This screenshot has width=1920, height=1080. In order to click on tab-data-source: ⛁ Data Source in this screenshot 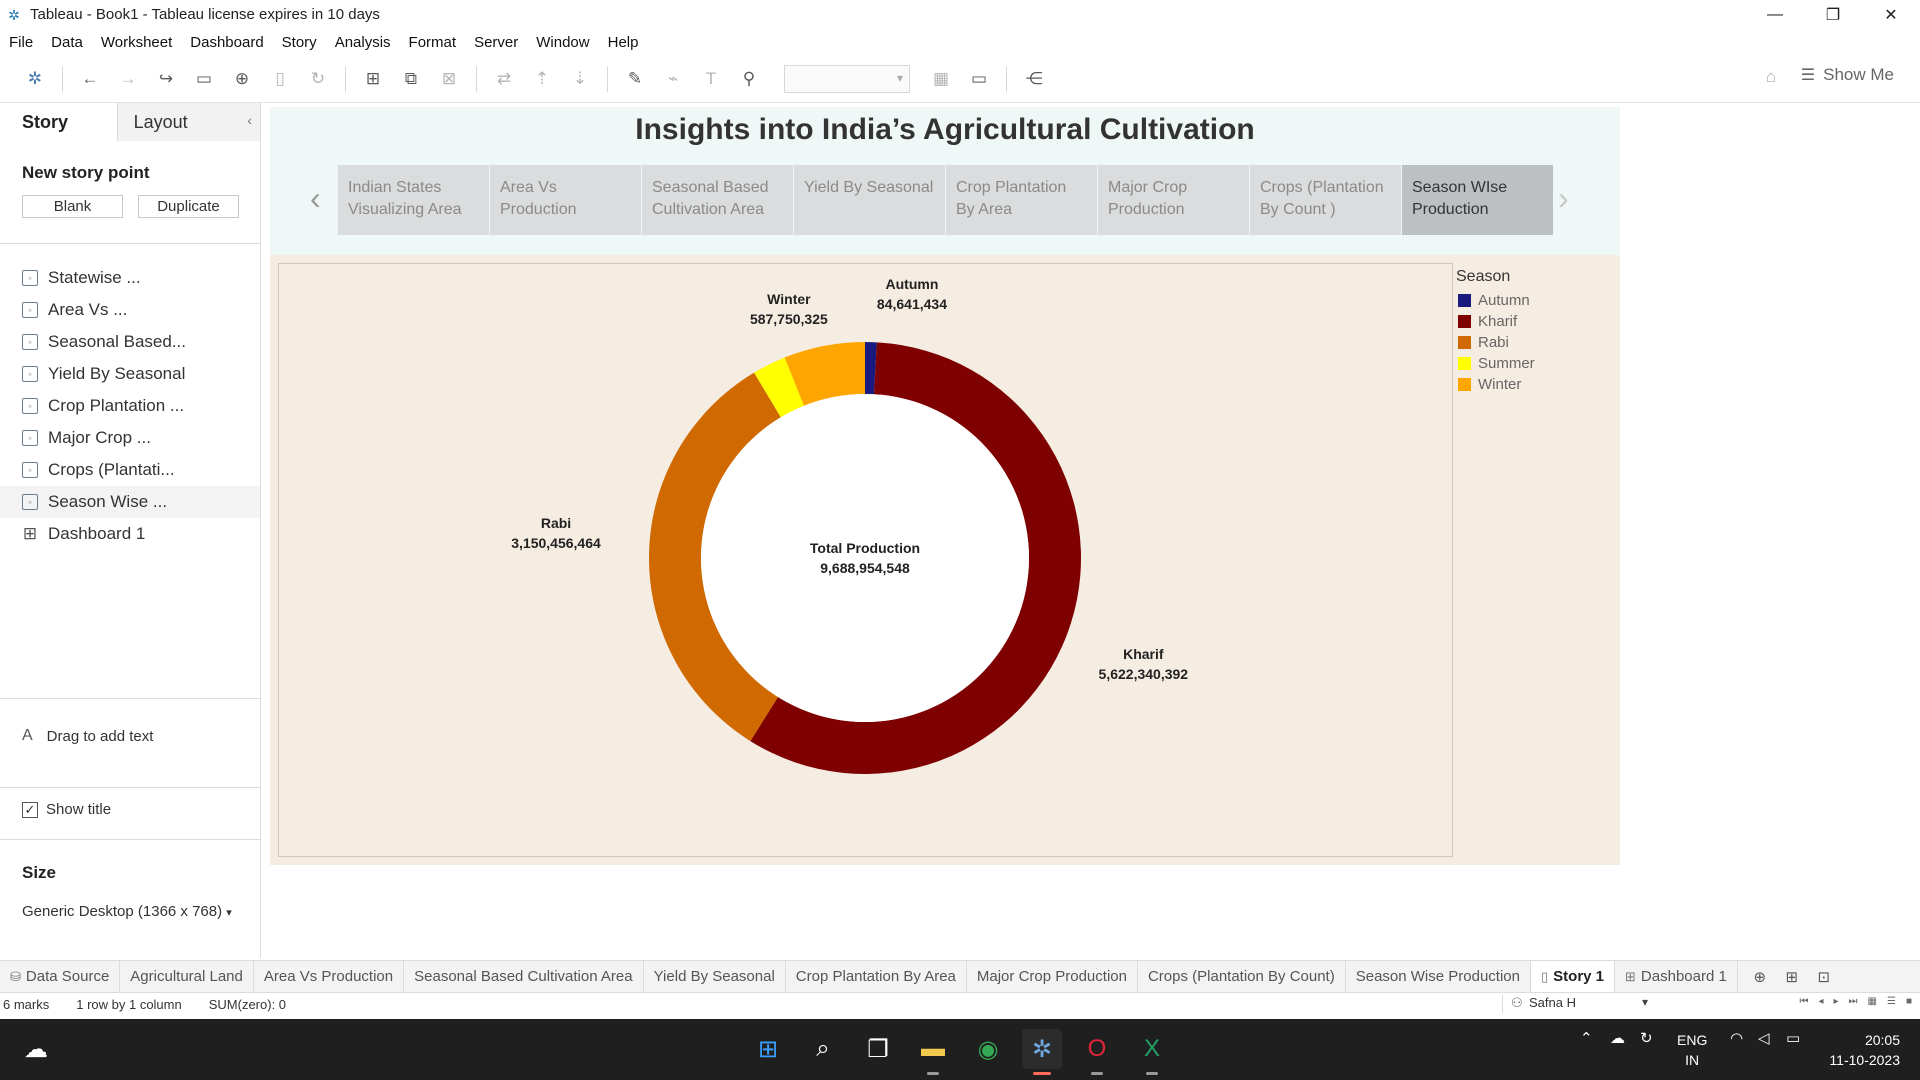, I will do `click(60, 976)`.